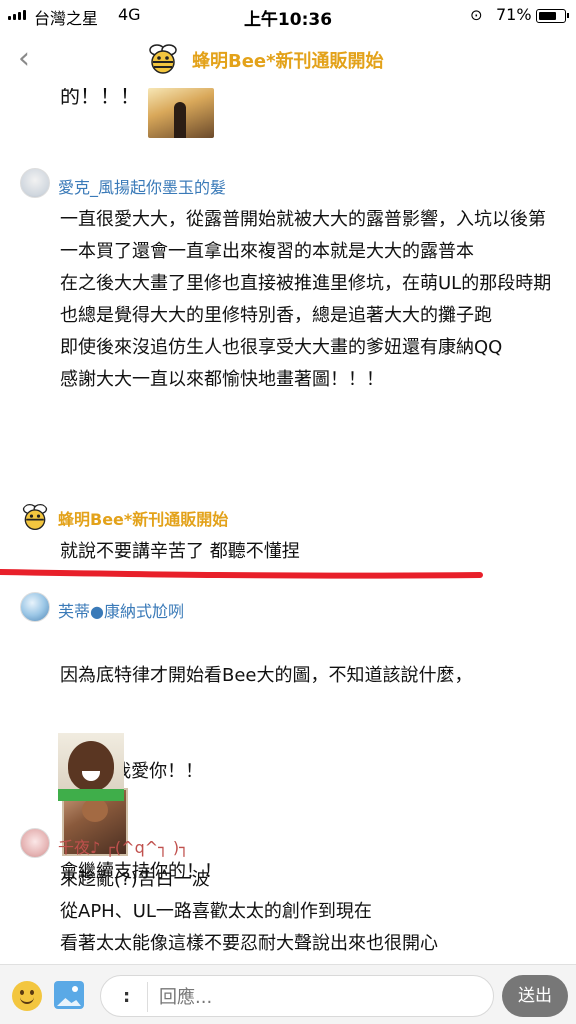 The image size is (576, 1024). I want to click on battery-percentage: 71%, so click(514, 14).